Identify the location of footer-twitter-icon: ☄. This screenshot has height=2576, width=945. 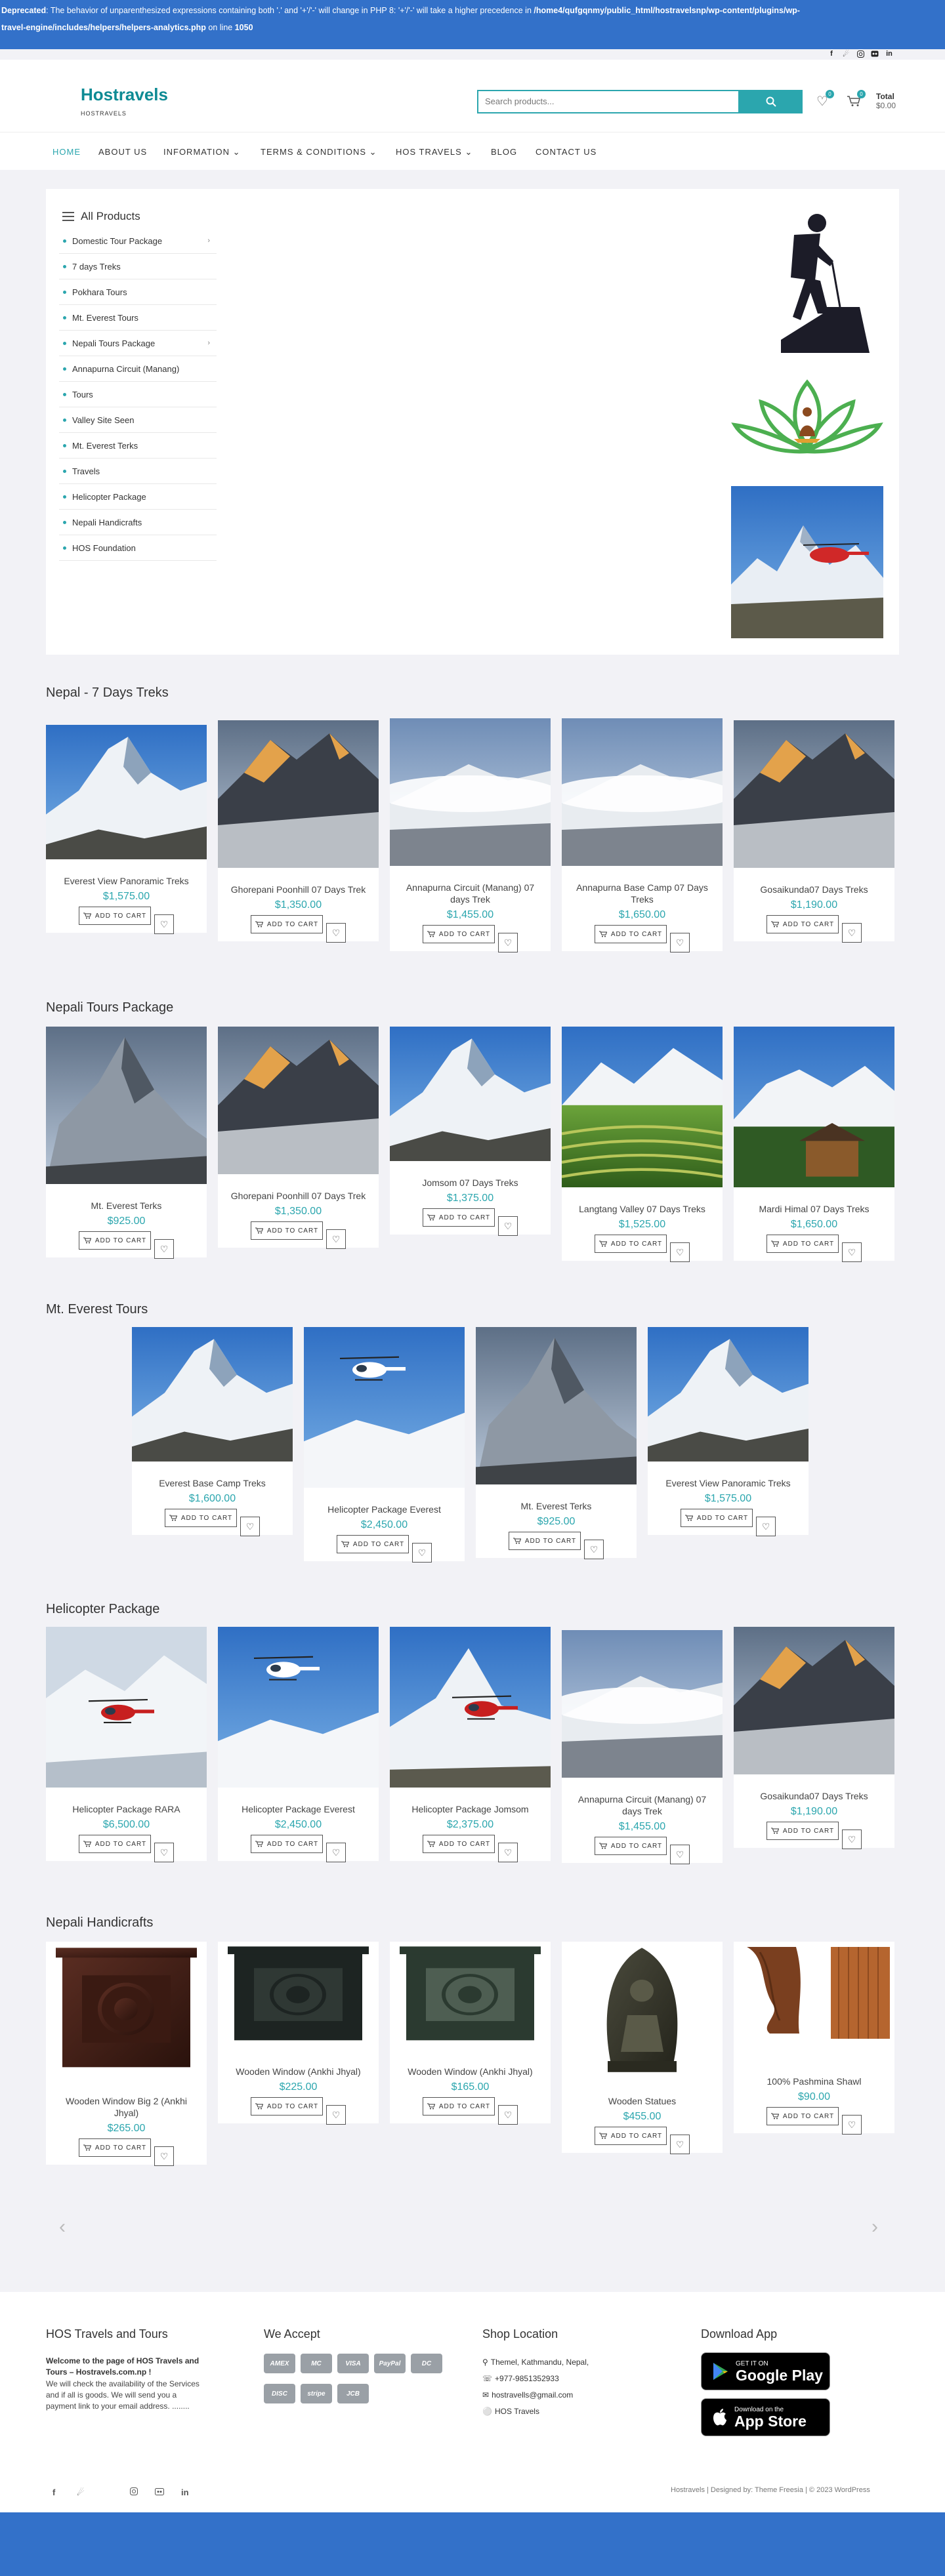
(81, 2492).